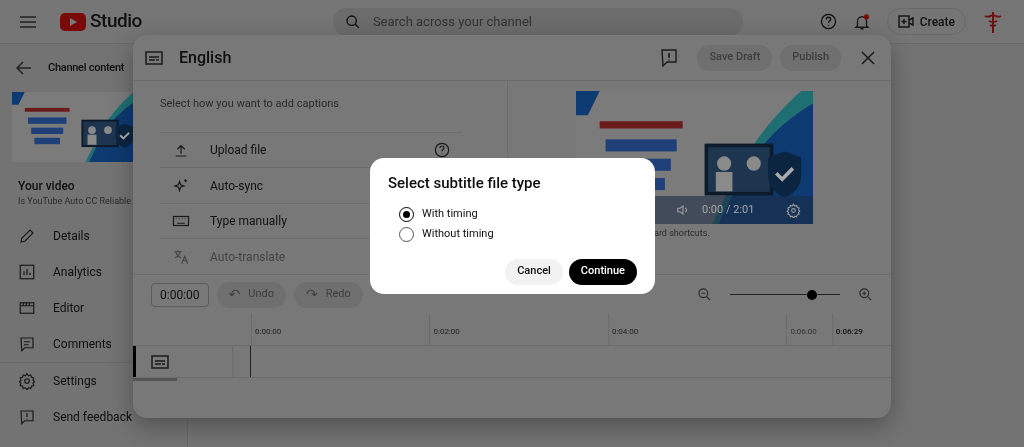 The height and width of the screenshot is (447, 1024). I want to click on gear-icon, so click(27, 380).